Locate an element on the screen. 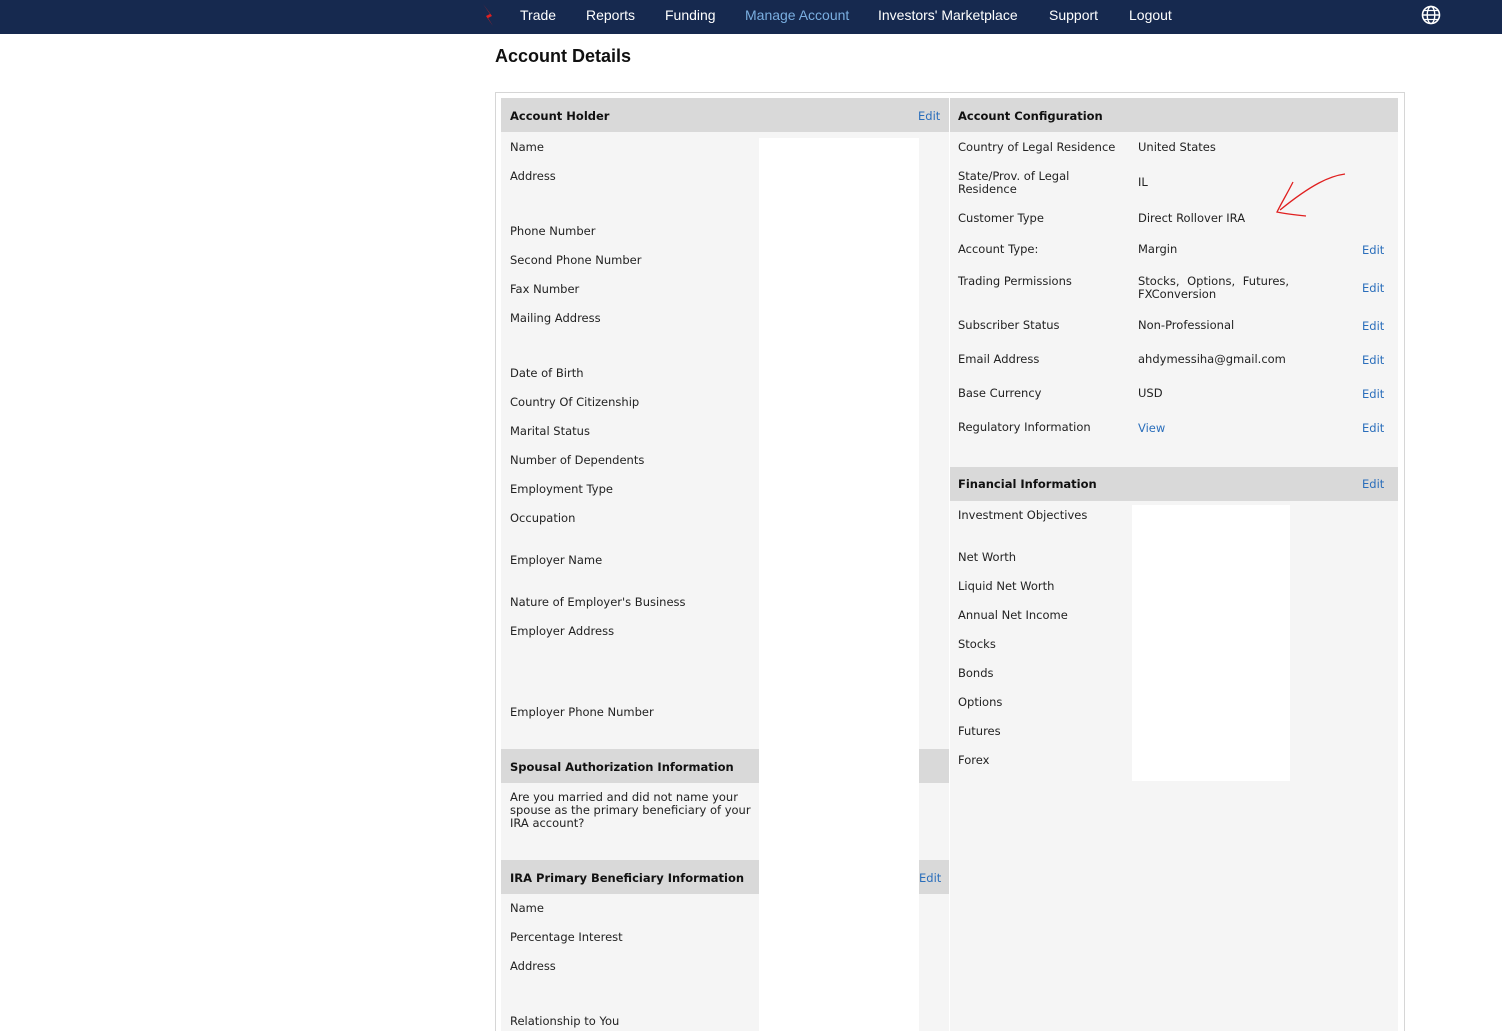 The image size is (1502, 1031). label-second-phone-number: Second Phone Number is located at coordinates (576, 260).